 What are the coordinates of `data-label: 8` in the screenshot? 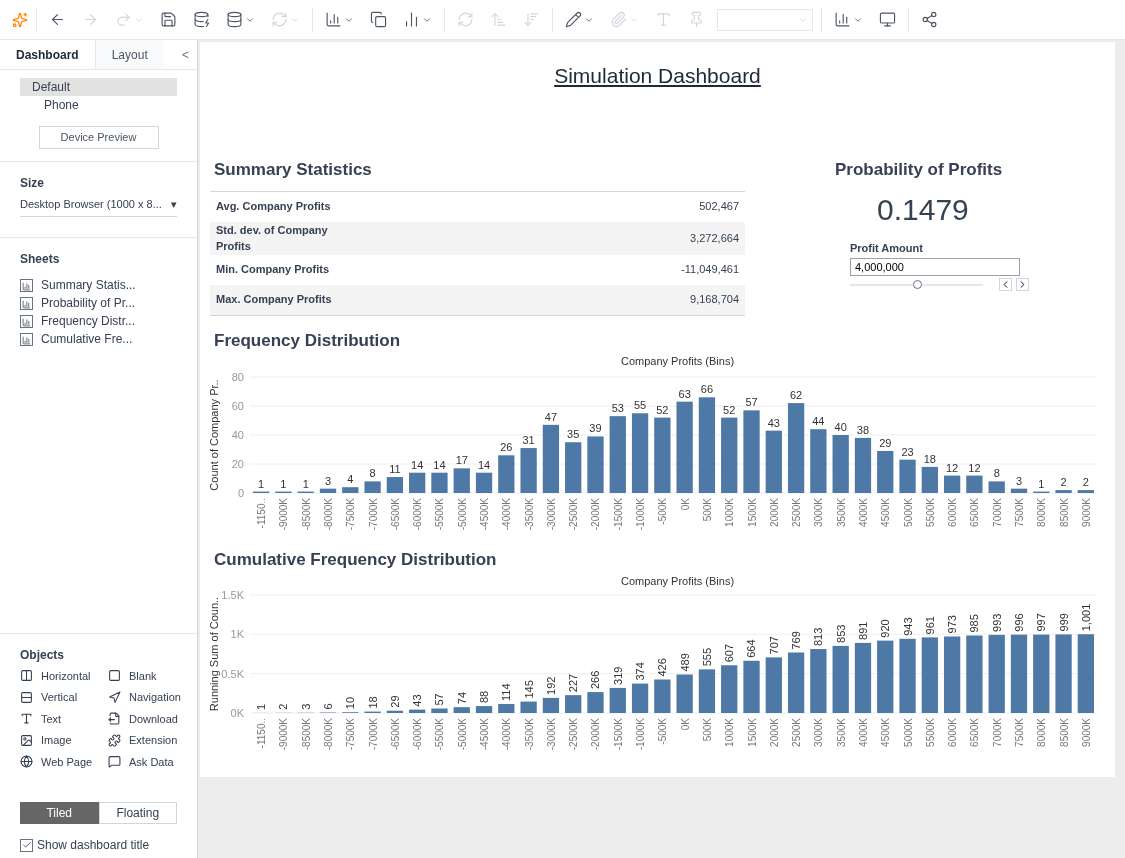 It's located at (996, 473).